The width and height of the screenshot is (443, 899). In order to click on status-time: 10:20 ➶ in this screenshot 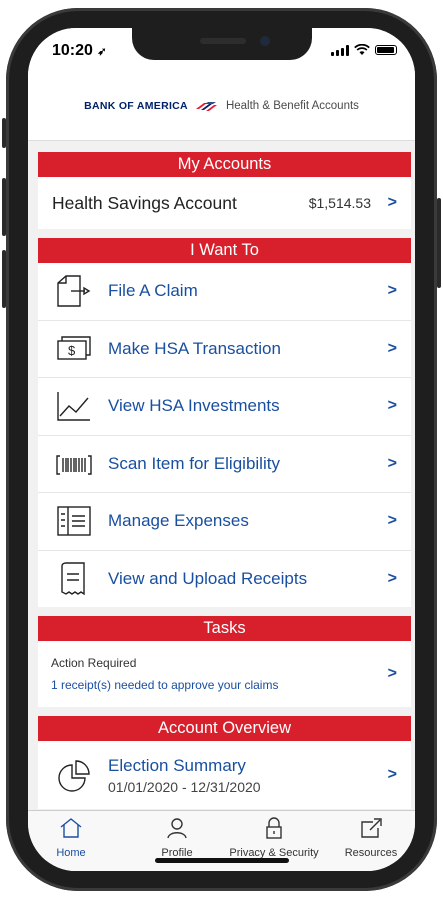, I will do `click(79, 51)`.